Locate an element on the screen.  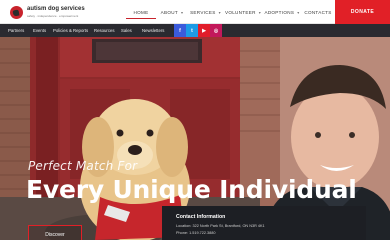
nav-item-label: Adoptions is located at coordinates (279, 12).